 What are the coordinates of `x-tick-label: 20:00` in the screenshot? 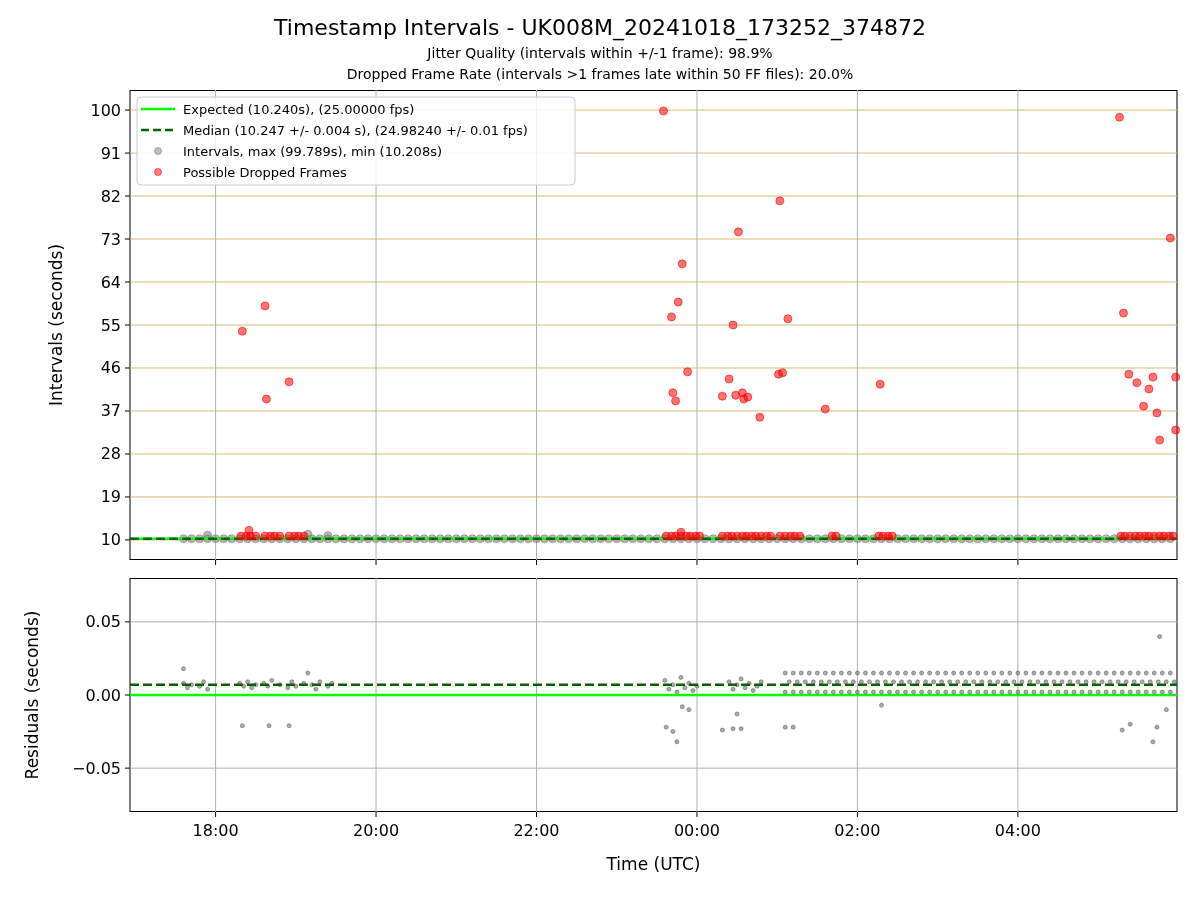 It's located at (376, 830).